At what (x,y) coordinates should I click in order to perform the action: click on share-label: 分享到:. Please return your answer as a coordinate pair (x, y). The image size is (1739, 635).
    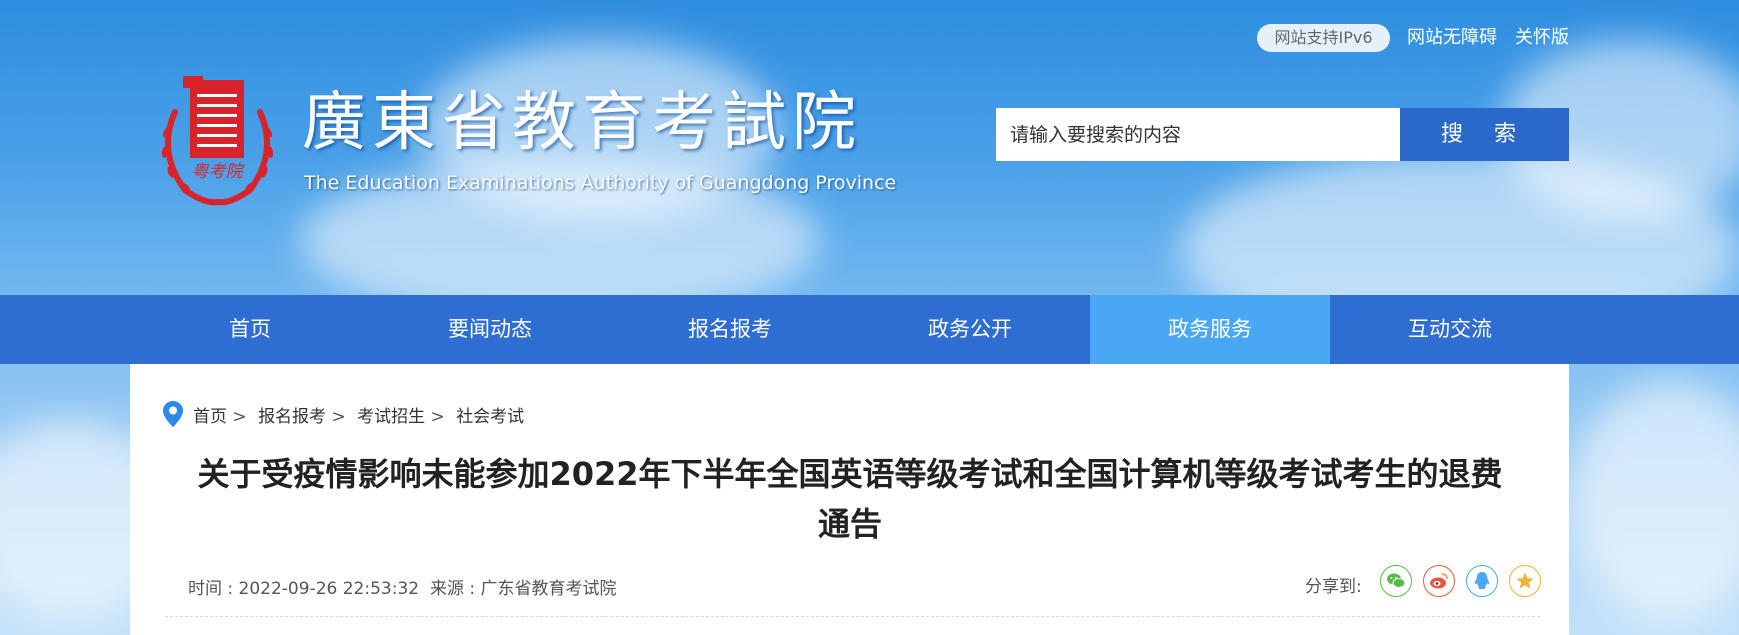
    Looking at the image, I should click on (1333, 587).